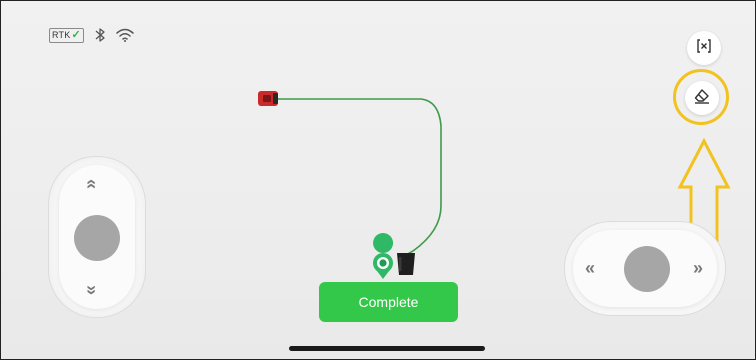  Describe the element at coordinates (388, 302) in the screenshot. I see `complete-button: Complete` at that location.